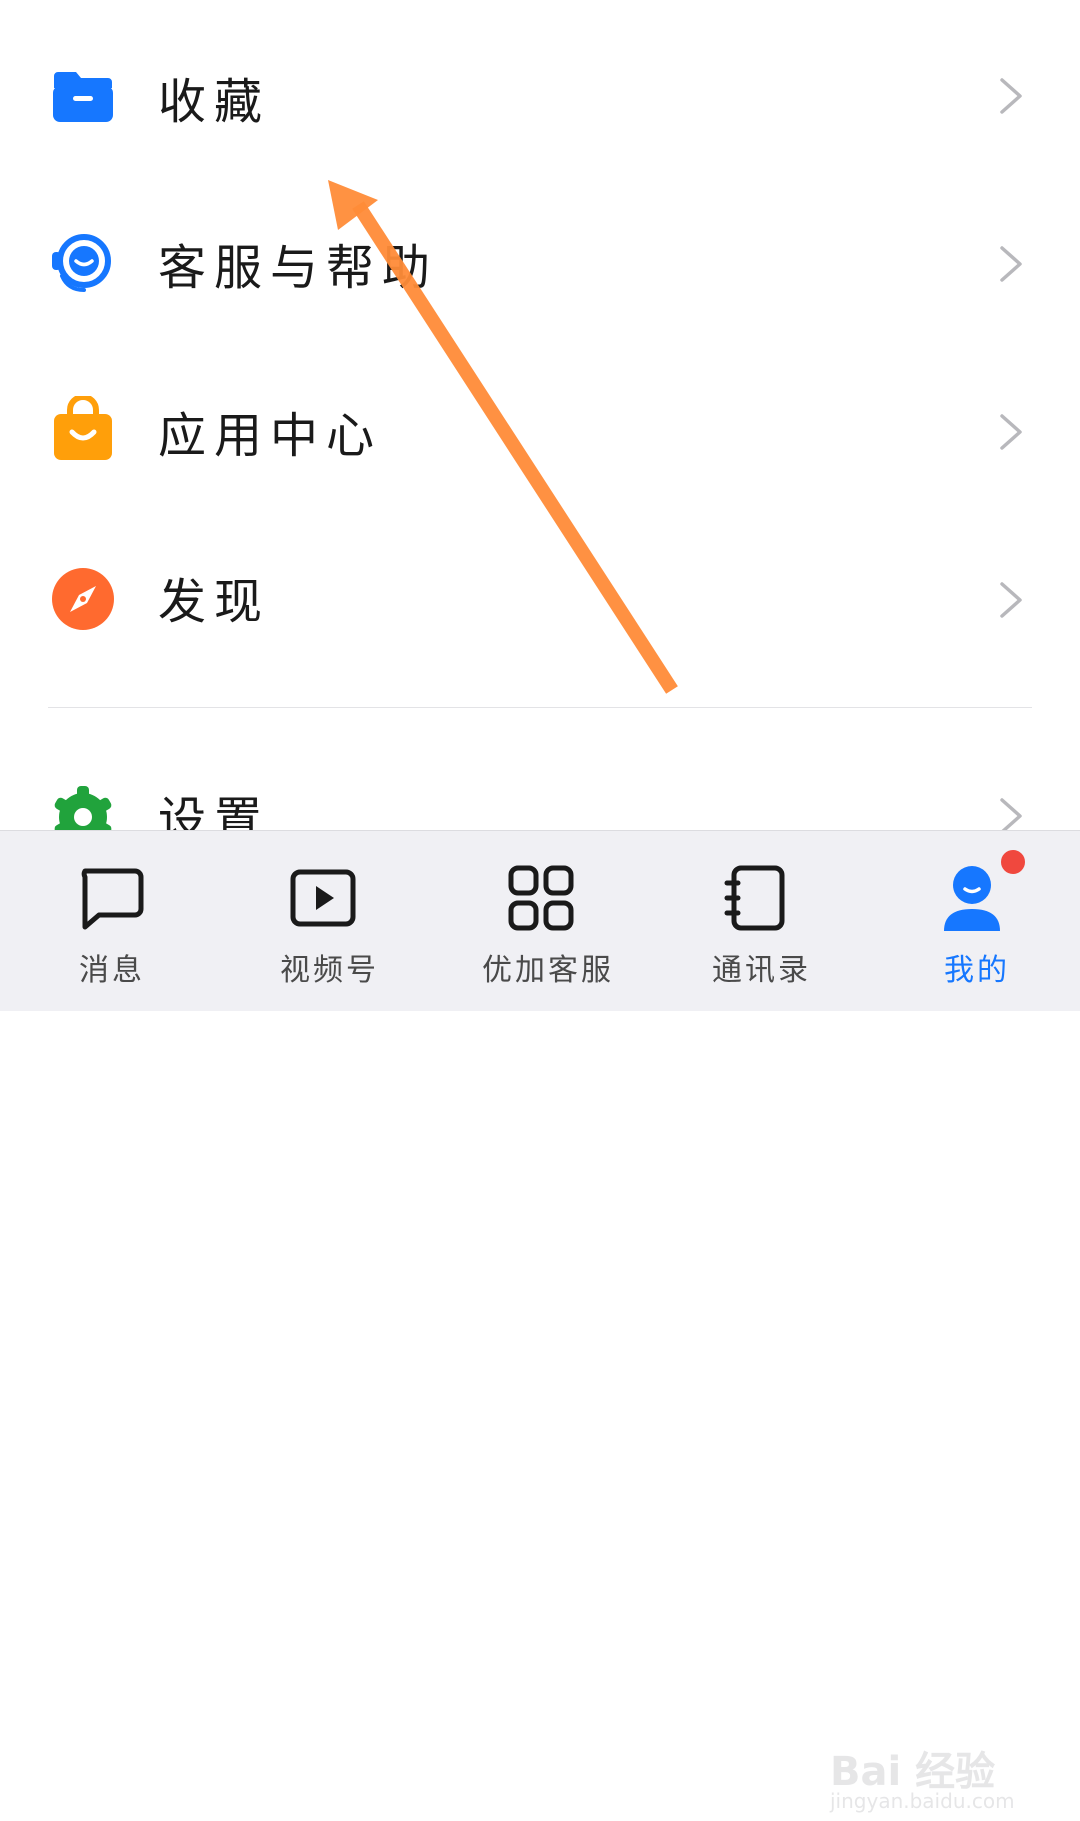  I want to click on tab-label: 消息, so click(112, 970).